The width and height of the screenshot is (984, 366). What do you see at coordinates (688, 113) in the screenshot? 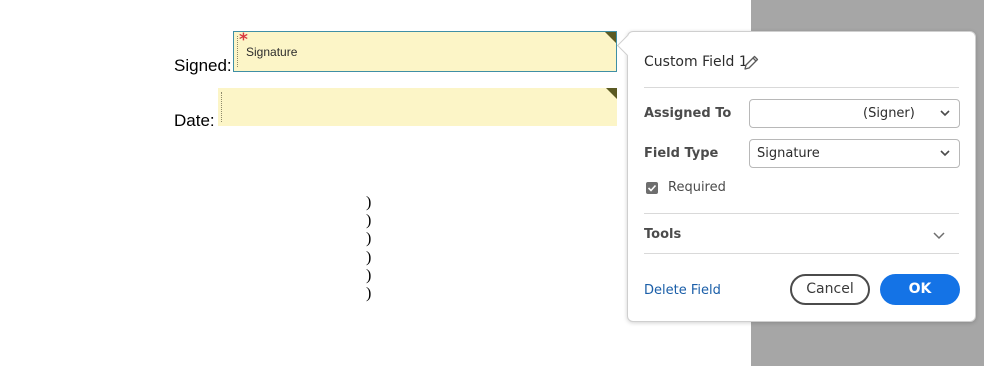
I see `assigned-to-label: Assigned To` at bounding box center [688, 113].